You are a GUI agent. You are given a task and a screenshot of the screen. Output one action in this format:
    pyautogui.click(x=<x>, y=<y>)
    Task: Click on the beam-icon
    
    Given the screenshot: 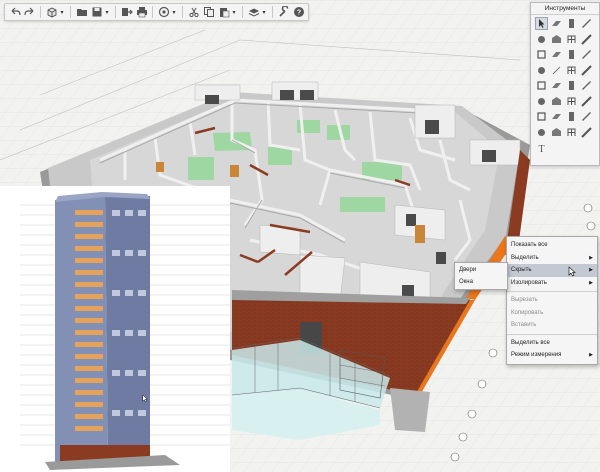 What is the action you would take?
    pyautogui.click(x=556, y=38)
    